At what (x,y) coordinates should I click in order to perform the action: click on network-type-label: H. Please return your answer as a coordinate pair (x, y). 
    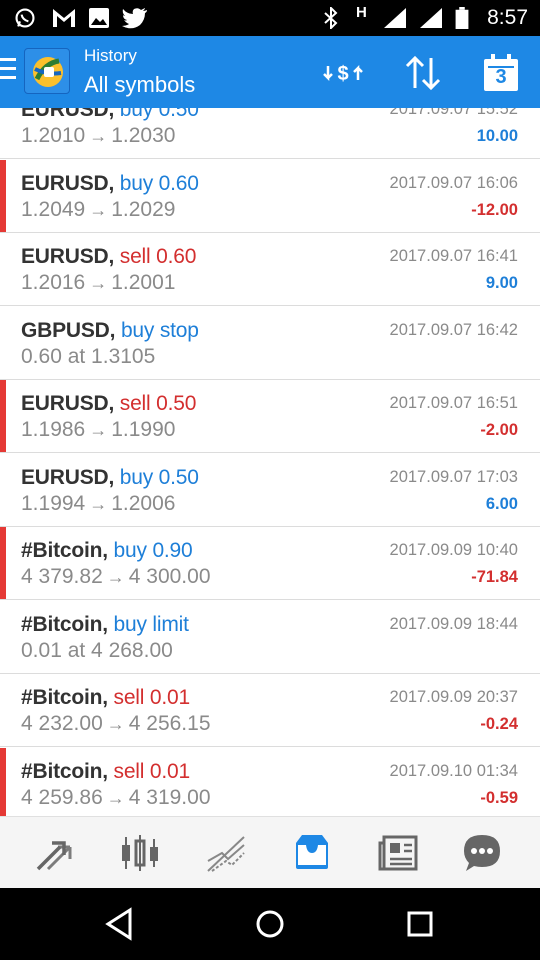
    Looking at the image, I should click on (361, 12).